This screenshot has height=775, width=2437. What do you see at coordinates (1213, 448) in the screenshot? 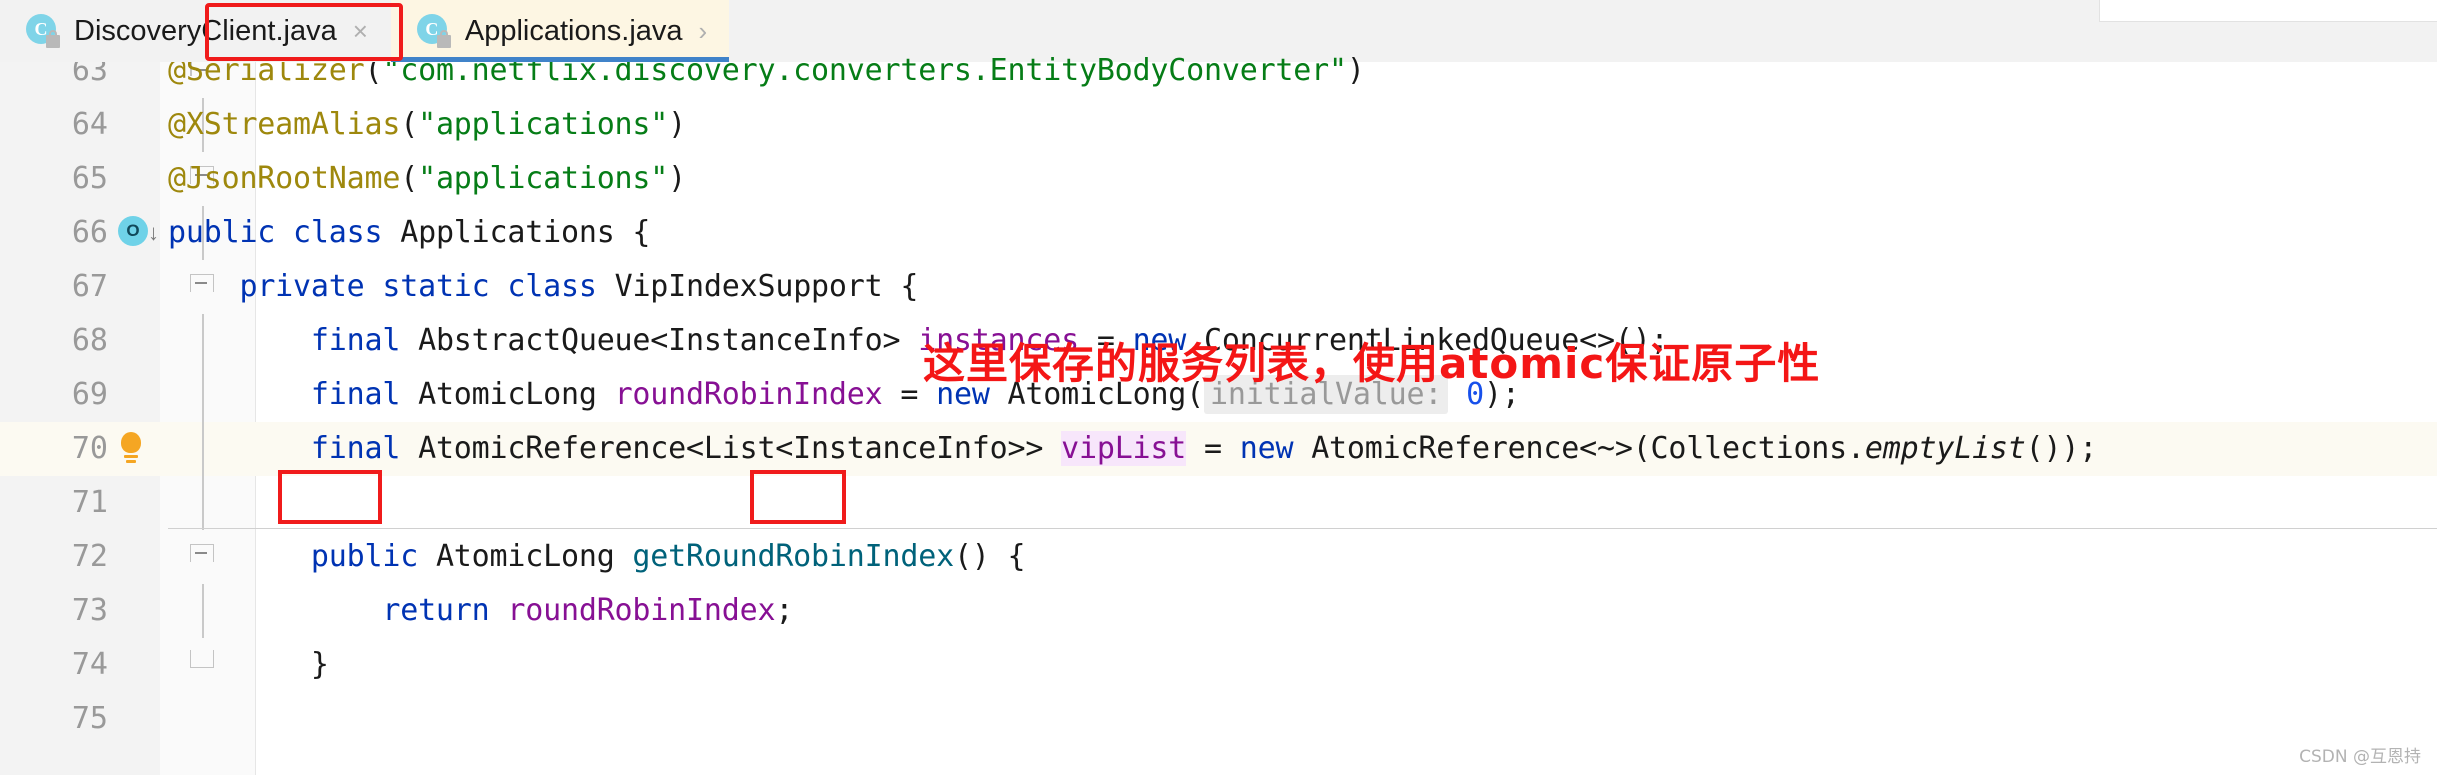
I see `code-token: =` at bounding box center [1213, 448].